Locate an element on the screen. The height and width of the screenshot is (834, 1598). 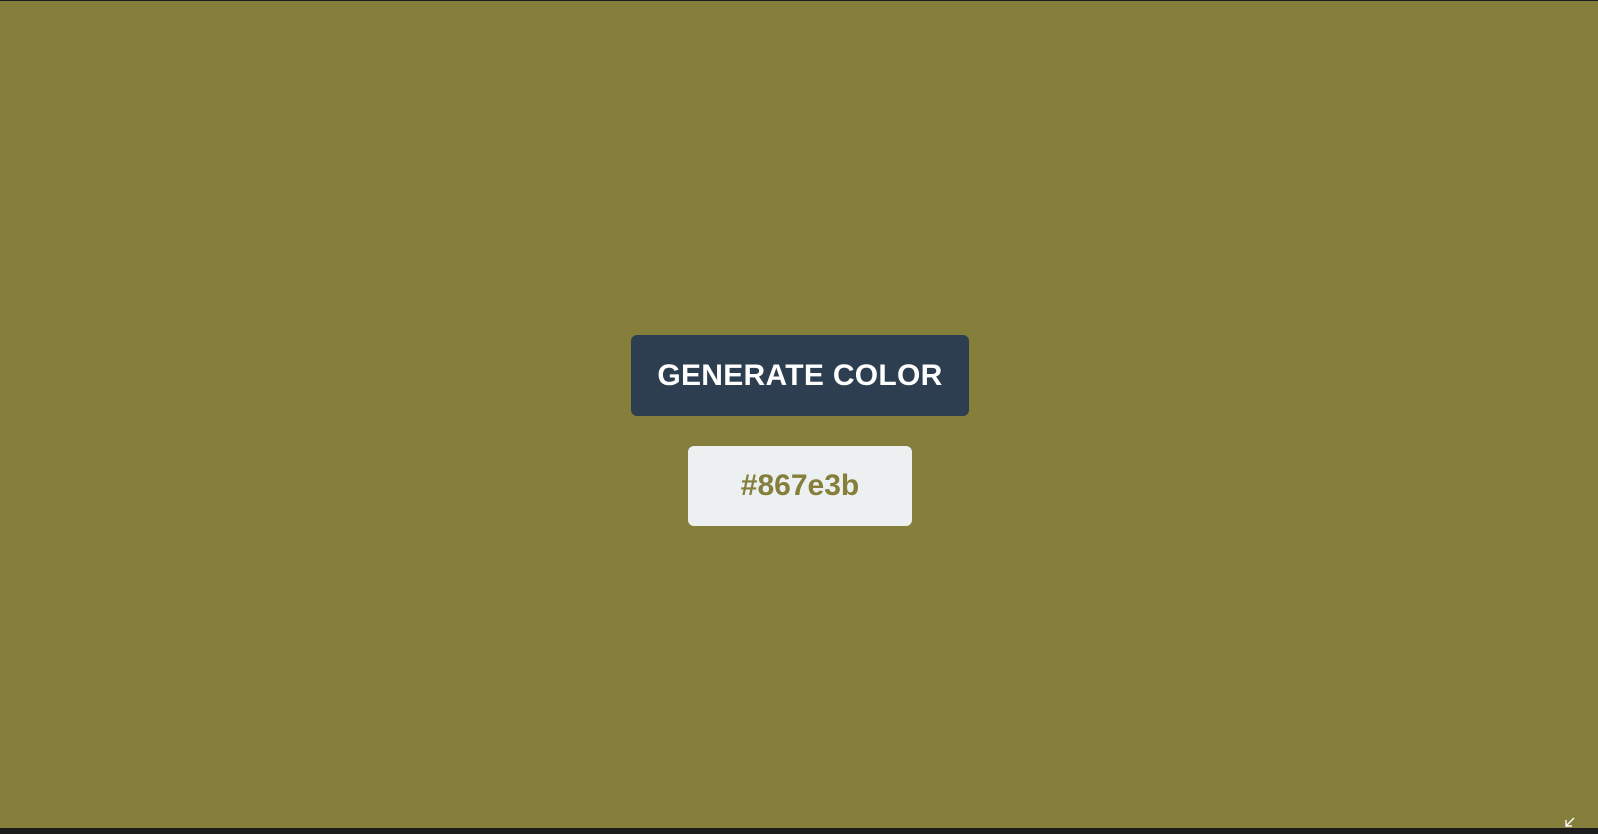
generate-color-button: GENERATE COLOR is located at coordinates (800, 375).